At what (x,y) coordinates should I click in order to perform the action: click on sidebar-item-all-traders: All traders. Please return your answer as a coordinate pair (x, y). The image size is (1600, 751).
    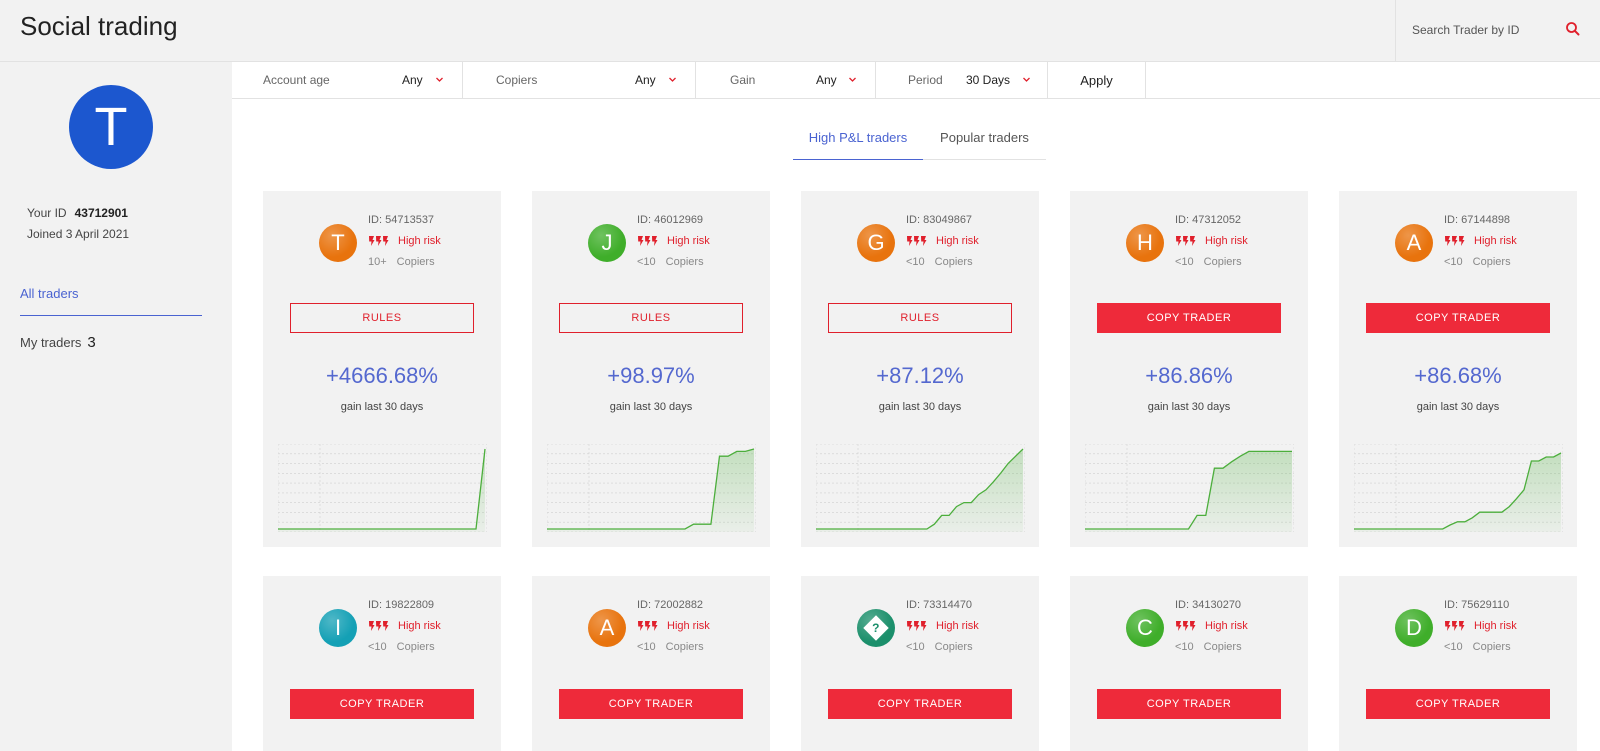
    Looking at the image, I should click on (49, 293).